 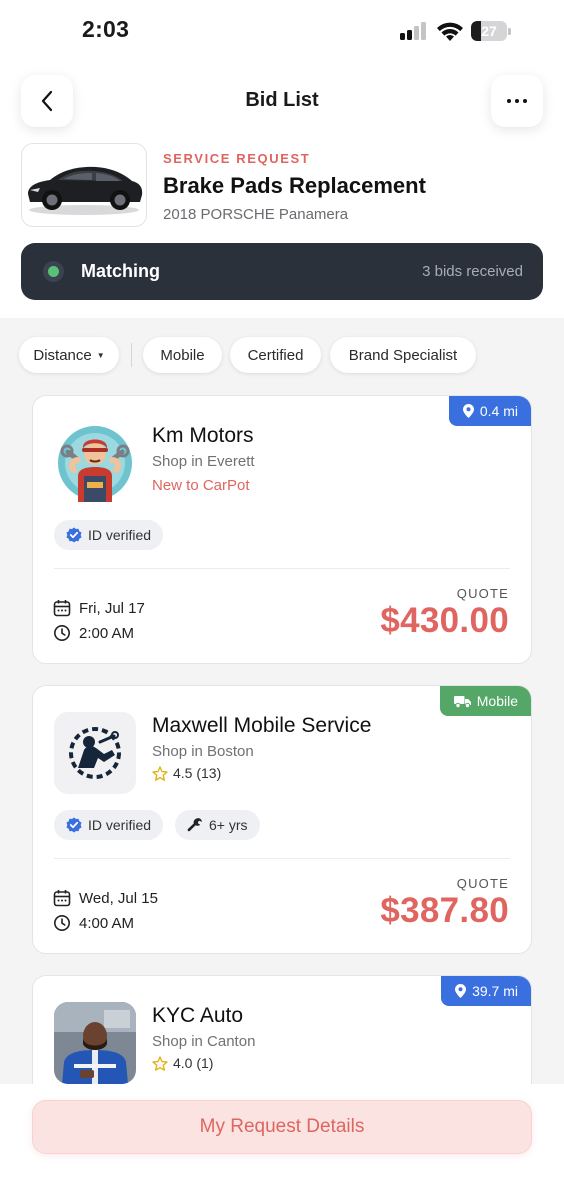 I want to click on shop-location: Shop in Boston, so click(x=203, y=751).